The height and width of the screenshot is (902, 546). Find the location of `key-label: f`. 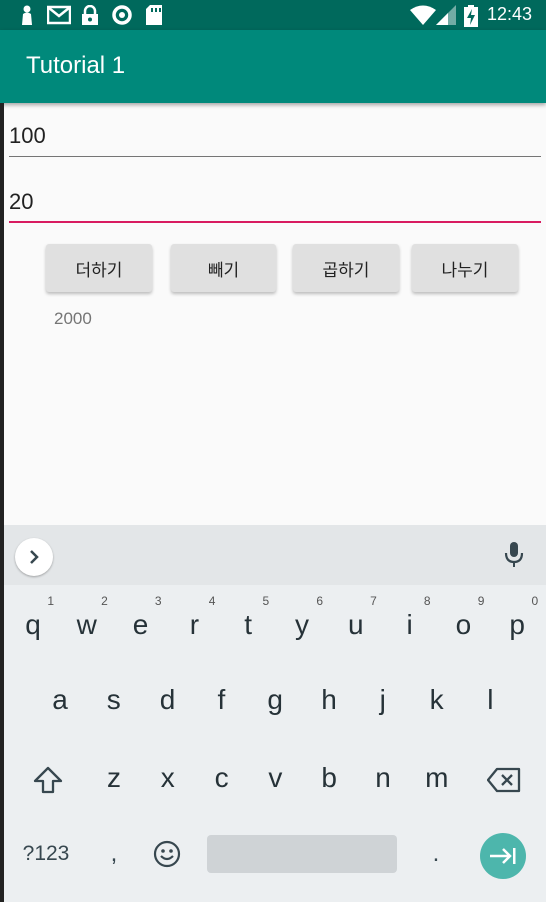

key-label: f is located at coordinates (221, 699).